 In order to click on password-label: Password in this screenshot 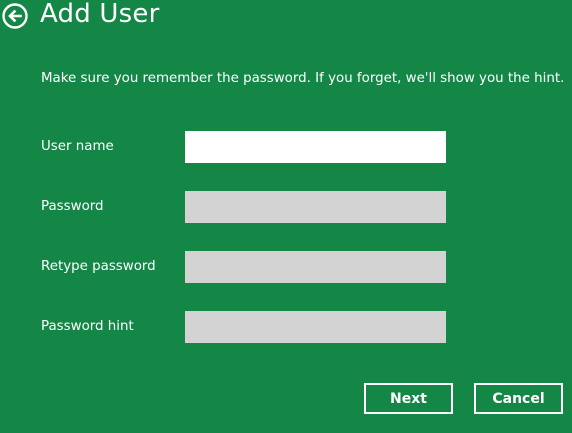, I will do `click(72, 206)`.